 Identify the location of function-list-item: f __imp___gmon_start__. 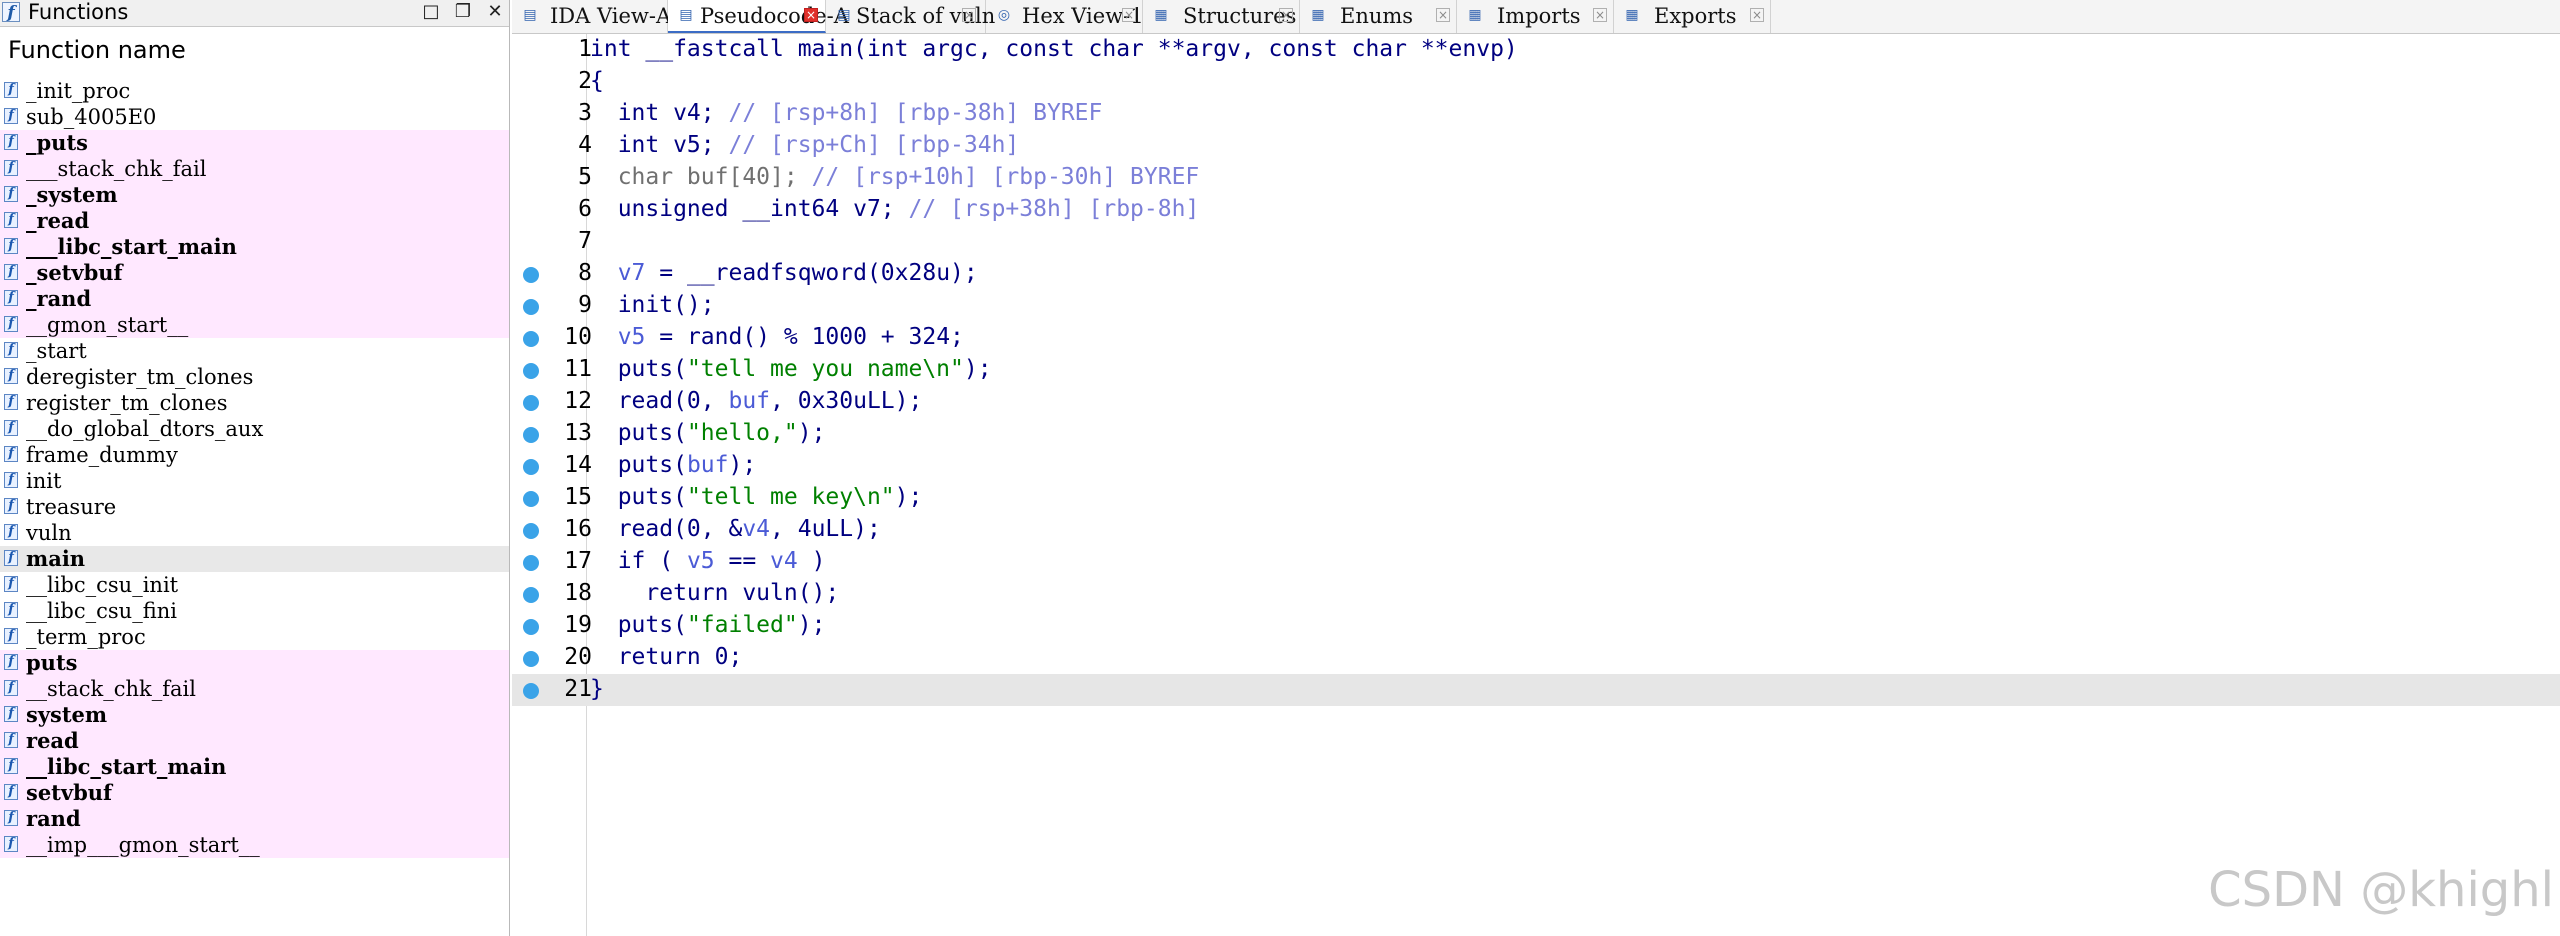
(254, 845).